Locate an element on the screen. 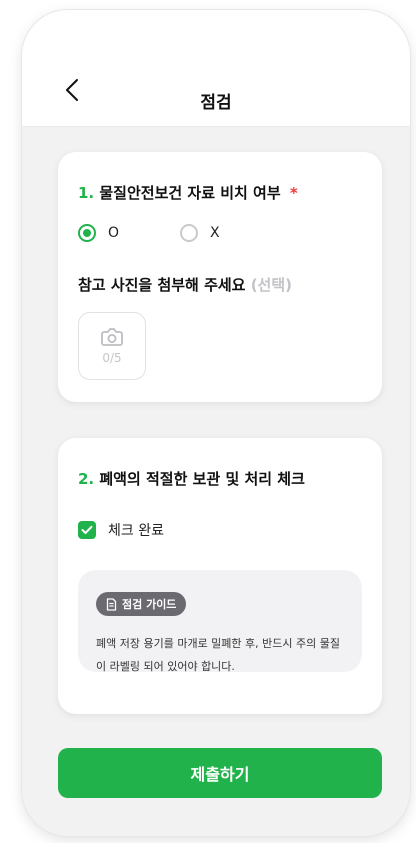 The height and width of the screenshot is (843, 416). photo-upload-button: 0/5 is located at coordinates (112, 346).